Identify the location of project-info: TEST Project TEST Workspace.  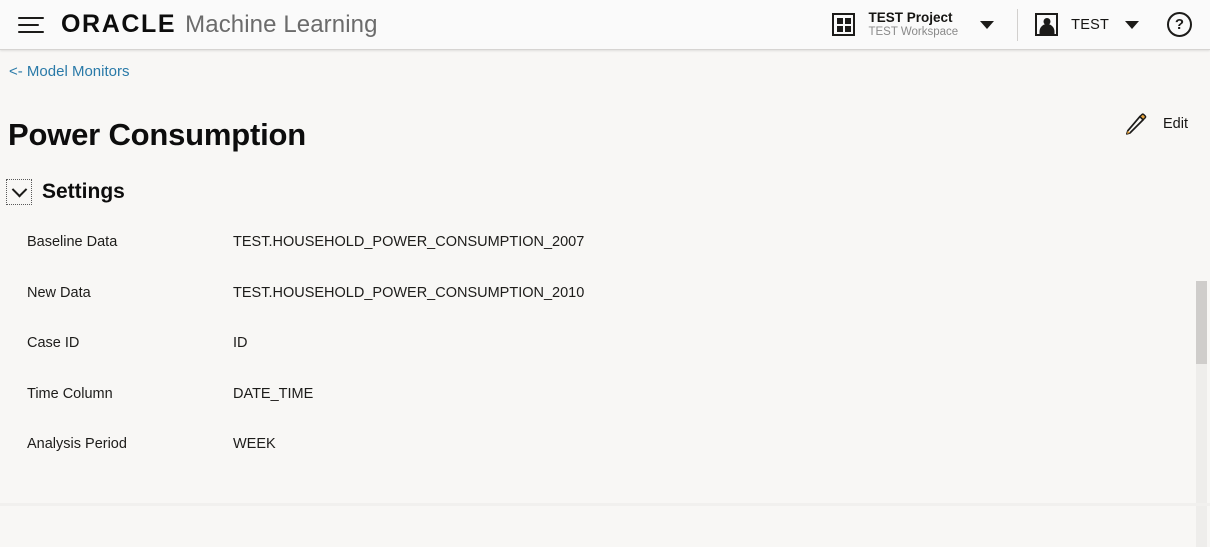
(913, 25).